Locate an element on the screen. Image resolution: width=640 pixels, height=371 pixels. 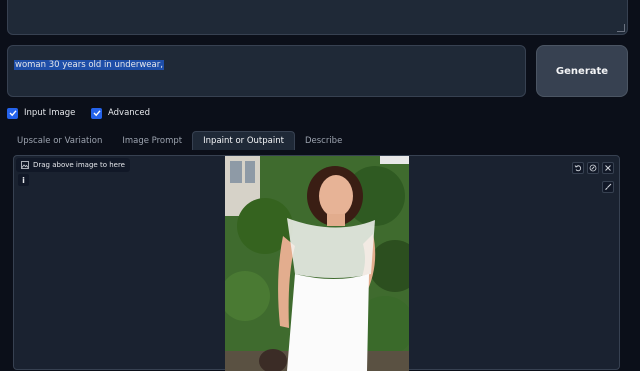
tab-inpaint-or-outpaint: Inpaint or Outpaint is located at coordinates (243, 140).